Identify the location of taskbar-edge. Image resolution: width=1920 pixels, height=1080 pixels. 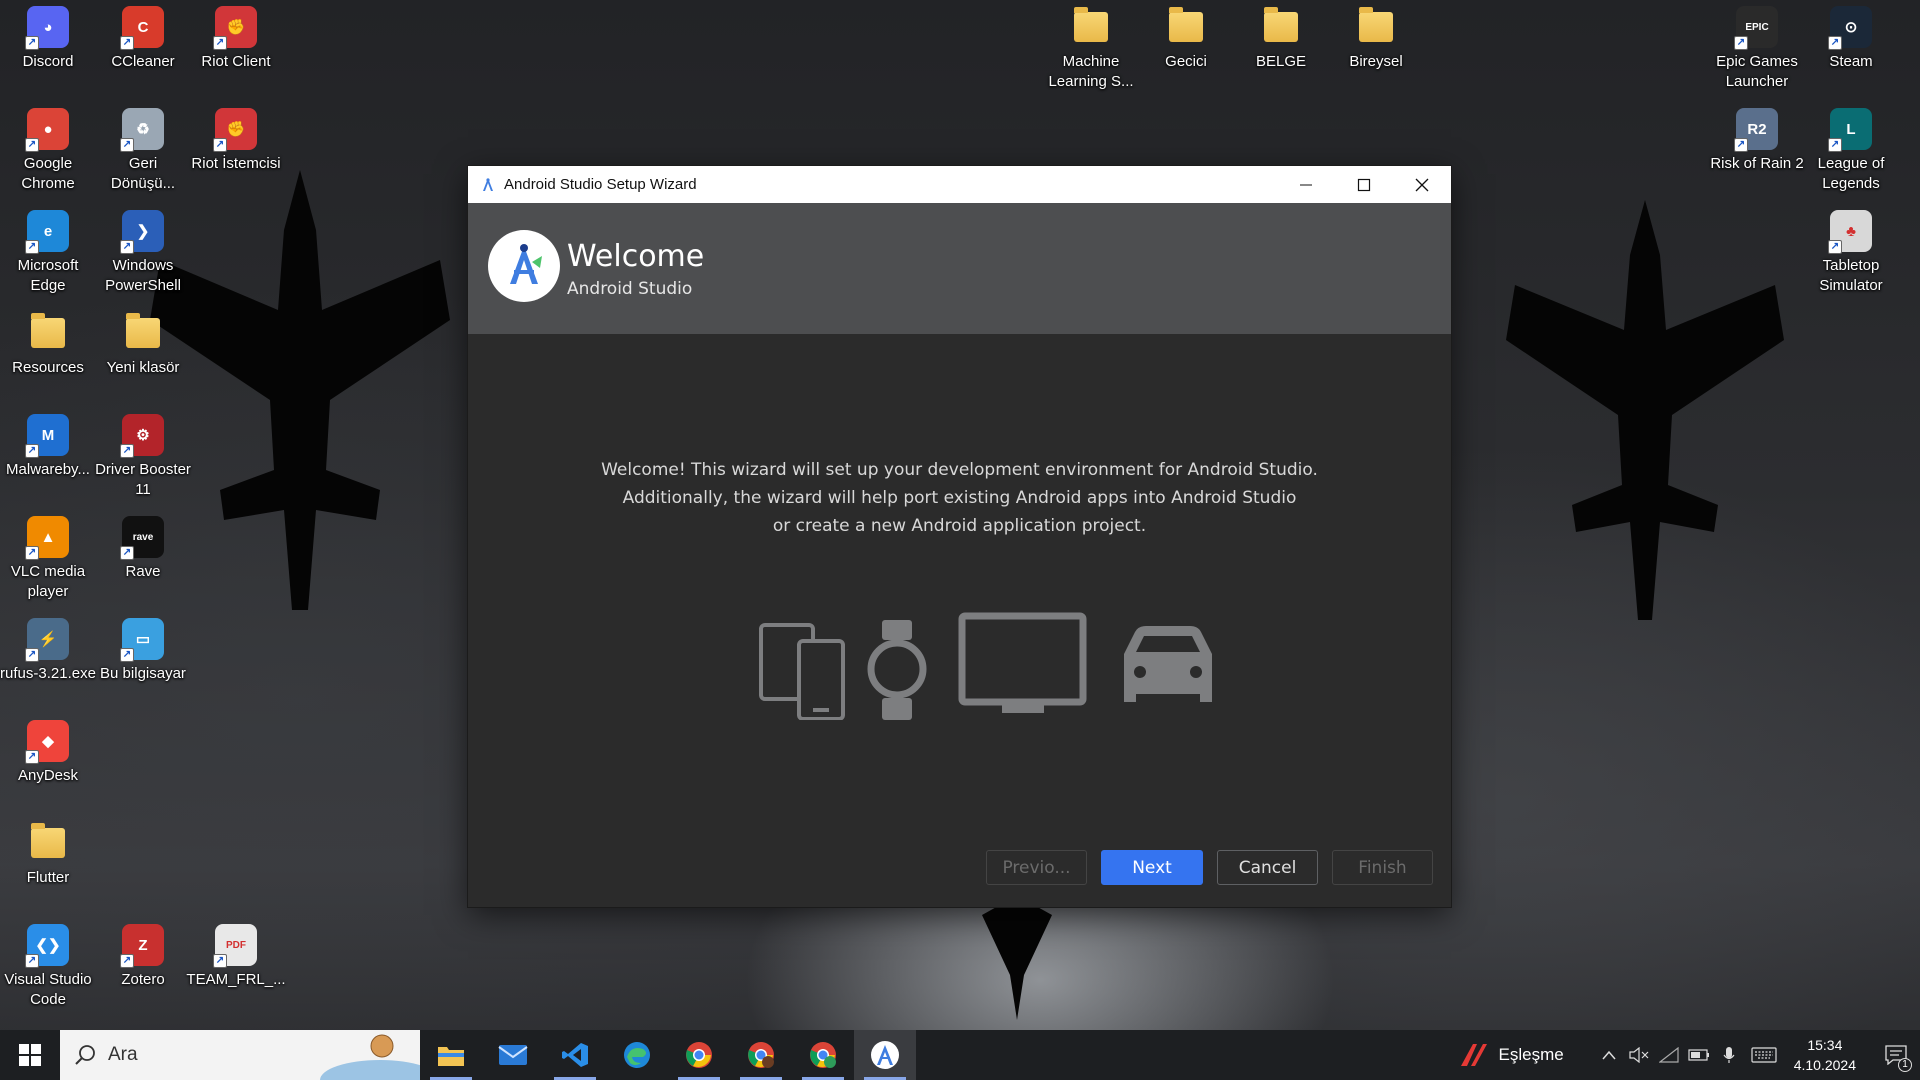
(637, 1055).